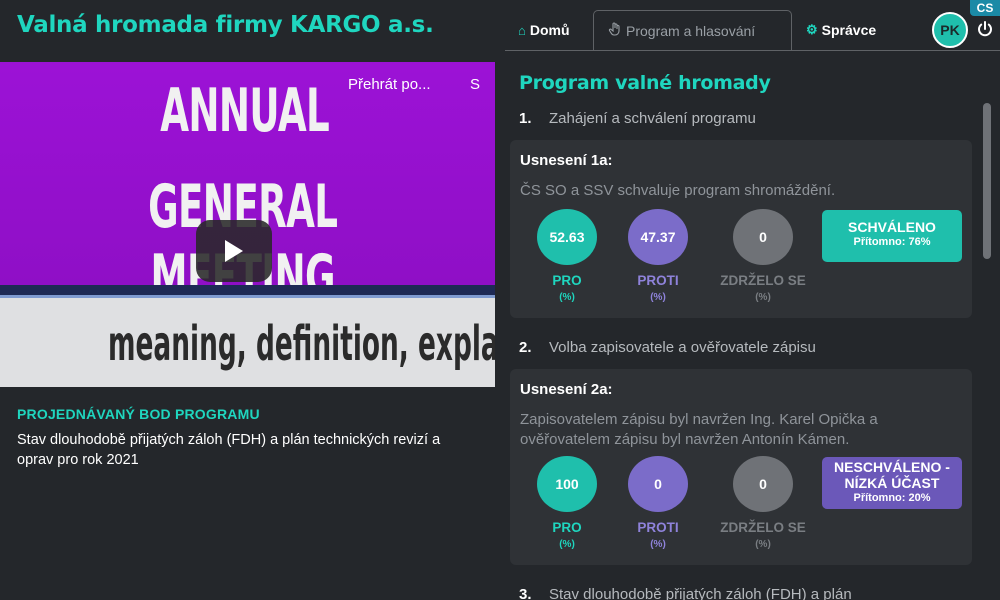  What do you see at coordinates (138, 414) in the screenshot?
I see `current-item-label: PROJEDNÁVANÝ BOD PROGRAMU` at bounding box center [138, 414].